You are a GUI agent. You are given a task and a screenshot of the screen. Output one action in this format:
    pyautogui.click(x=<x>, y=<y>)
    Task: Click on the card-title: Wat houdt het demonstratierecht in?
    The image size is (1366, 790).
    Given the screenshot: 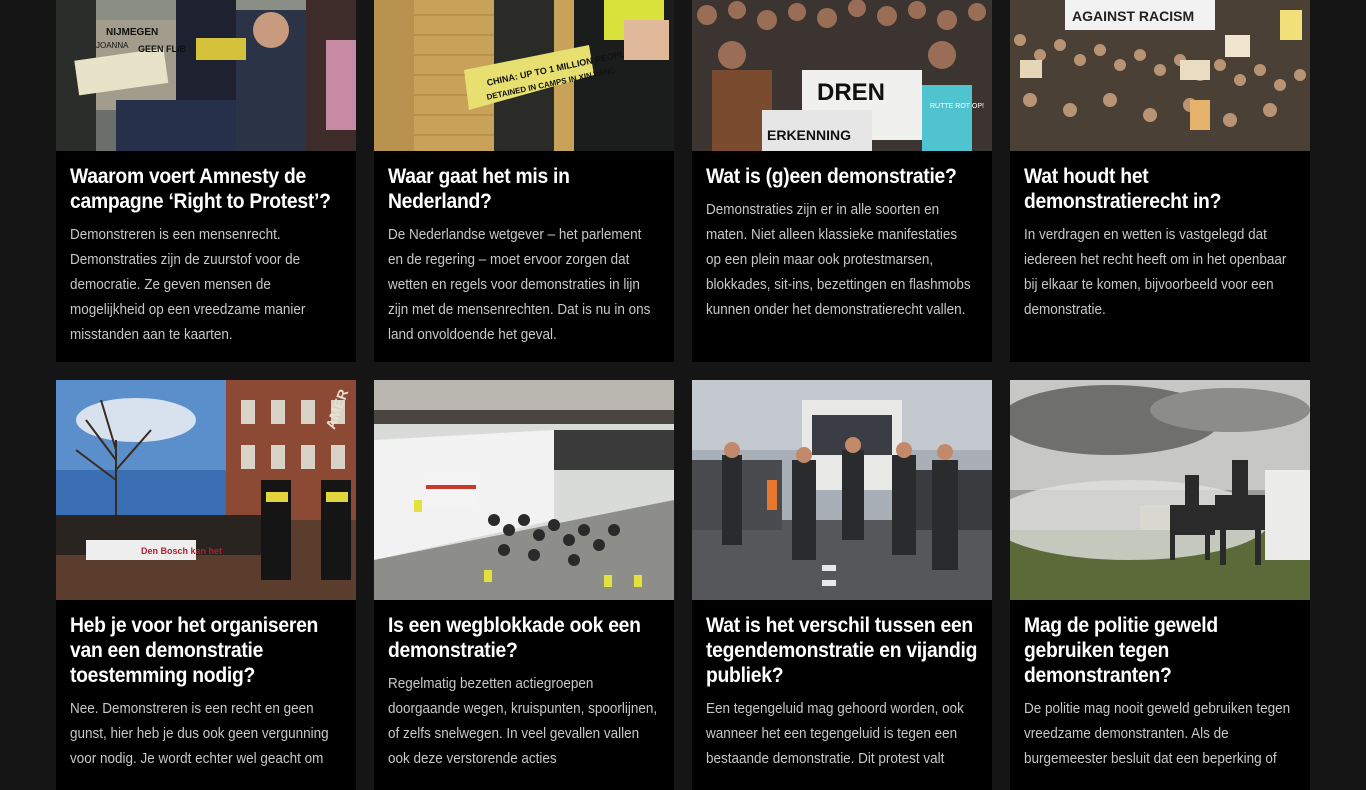 What is the action you would take?
    pyautogui.click(x=1159, y=189)
    